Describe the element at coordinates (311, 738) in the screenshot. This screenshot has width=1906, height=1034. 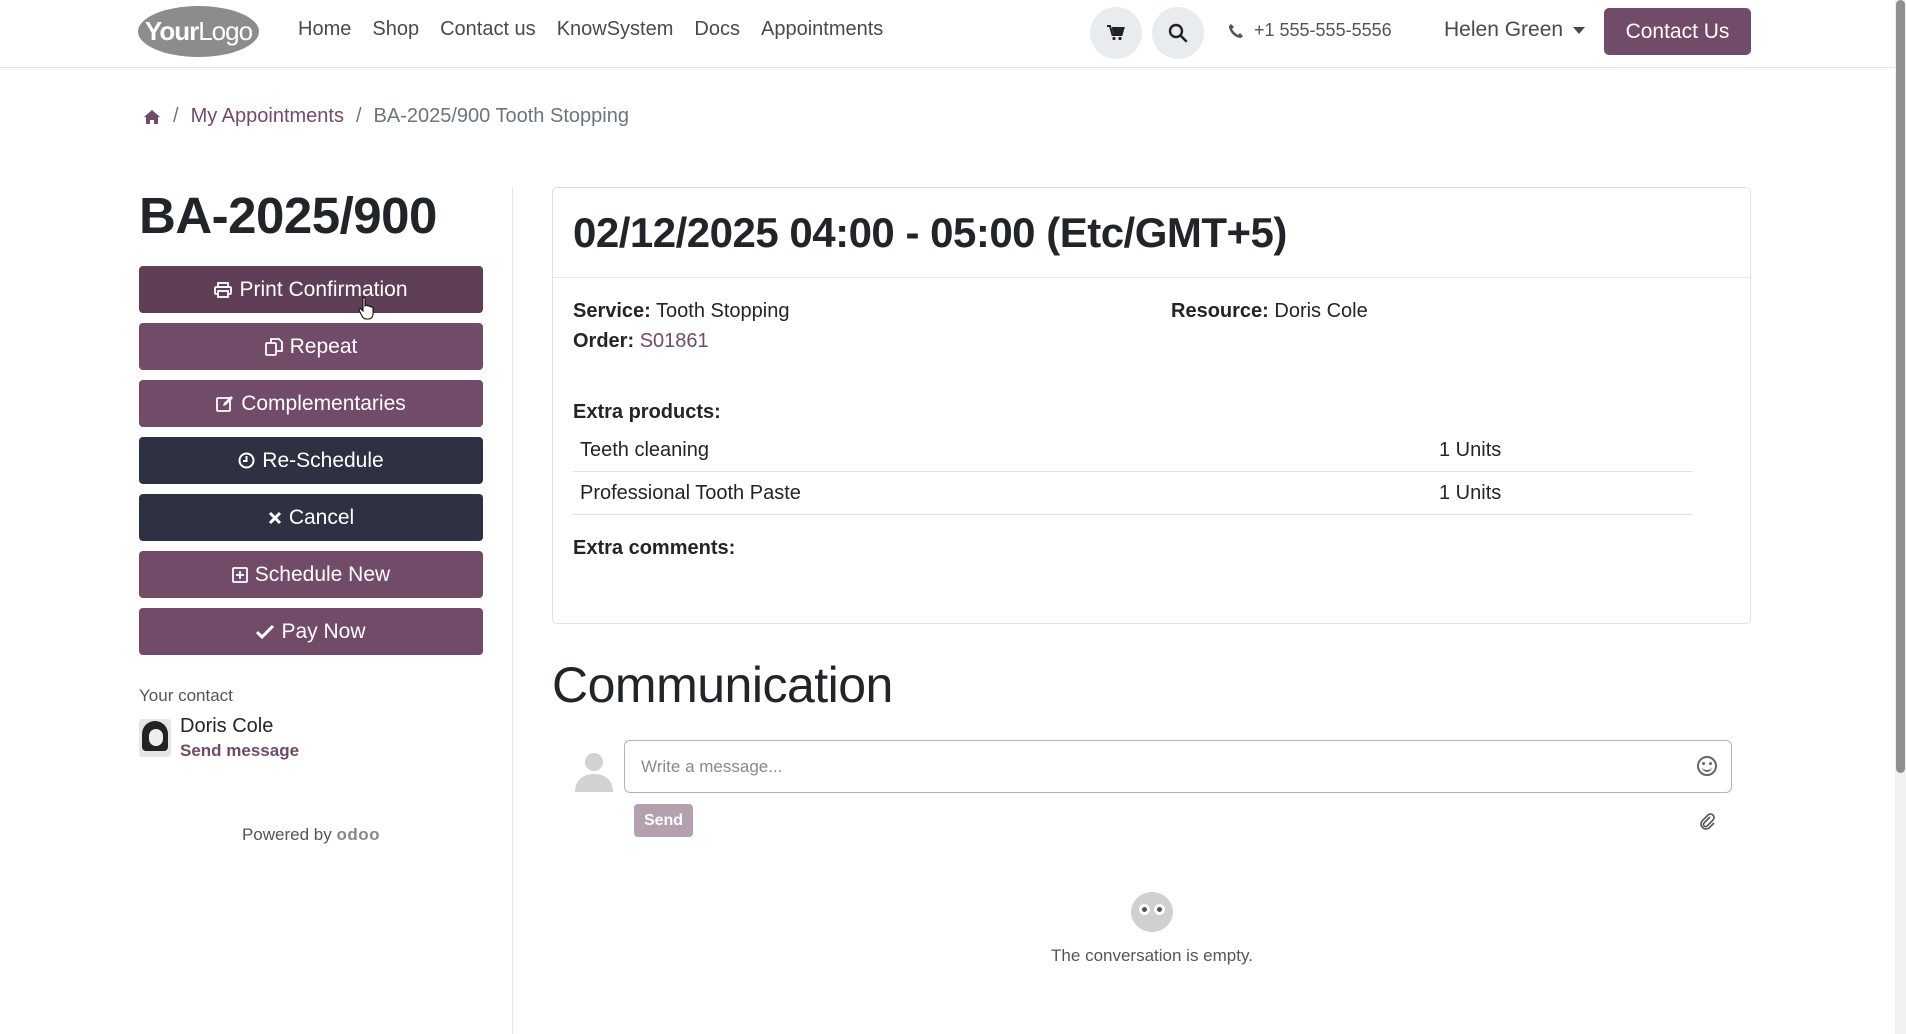
I see `contact-card: Doris Cole Send message` at that location.